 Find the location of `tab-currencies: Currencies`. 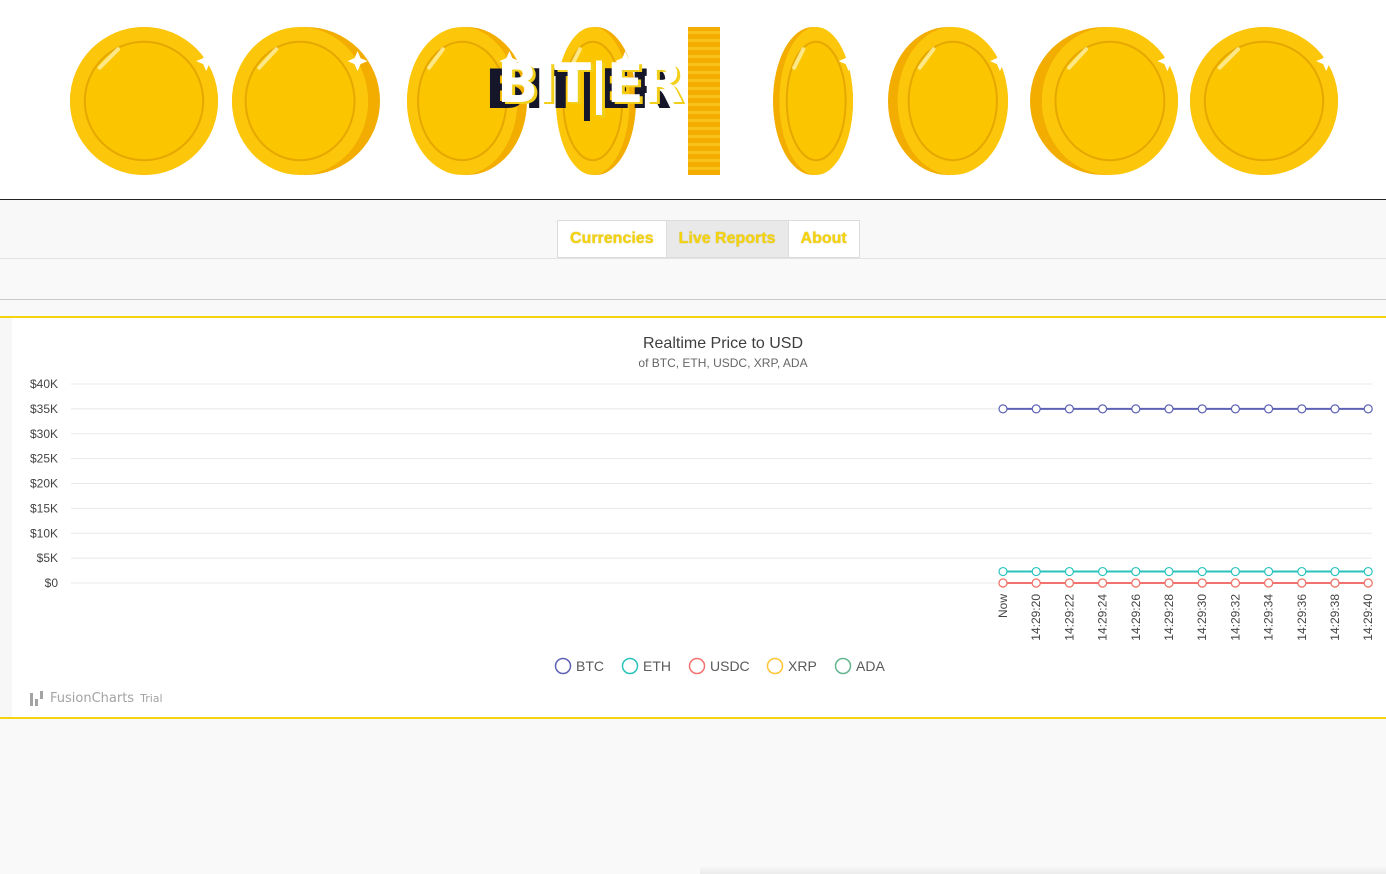

tab-currencies: Currencies is located at coordinates (612, 239).